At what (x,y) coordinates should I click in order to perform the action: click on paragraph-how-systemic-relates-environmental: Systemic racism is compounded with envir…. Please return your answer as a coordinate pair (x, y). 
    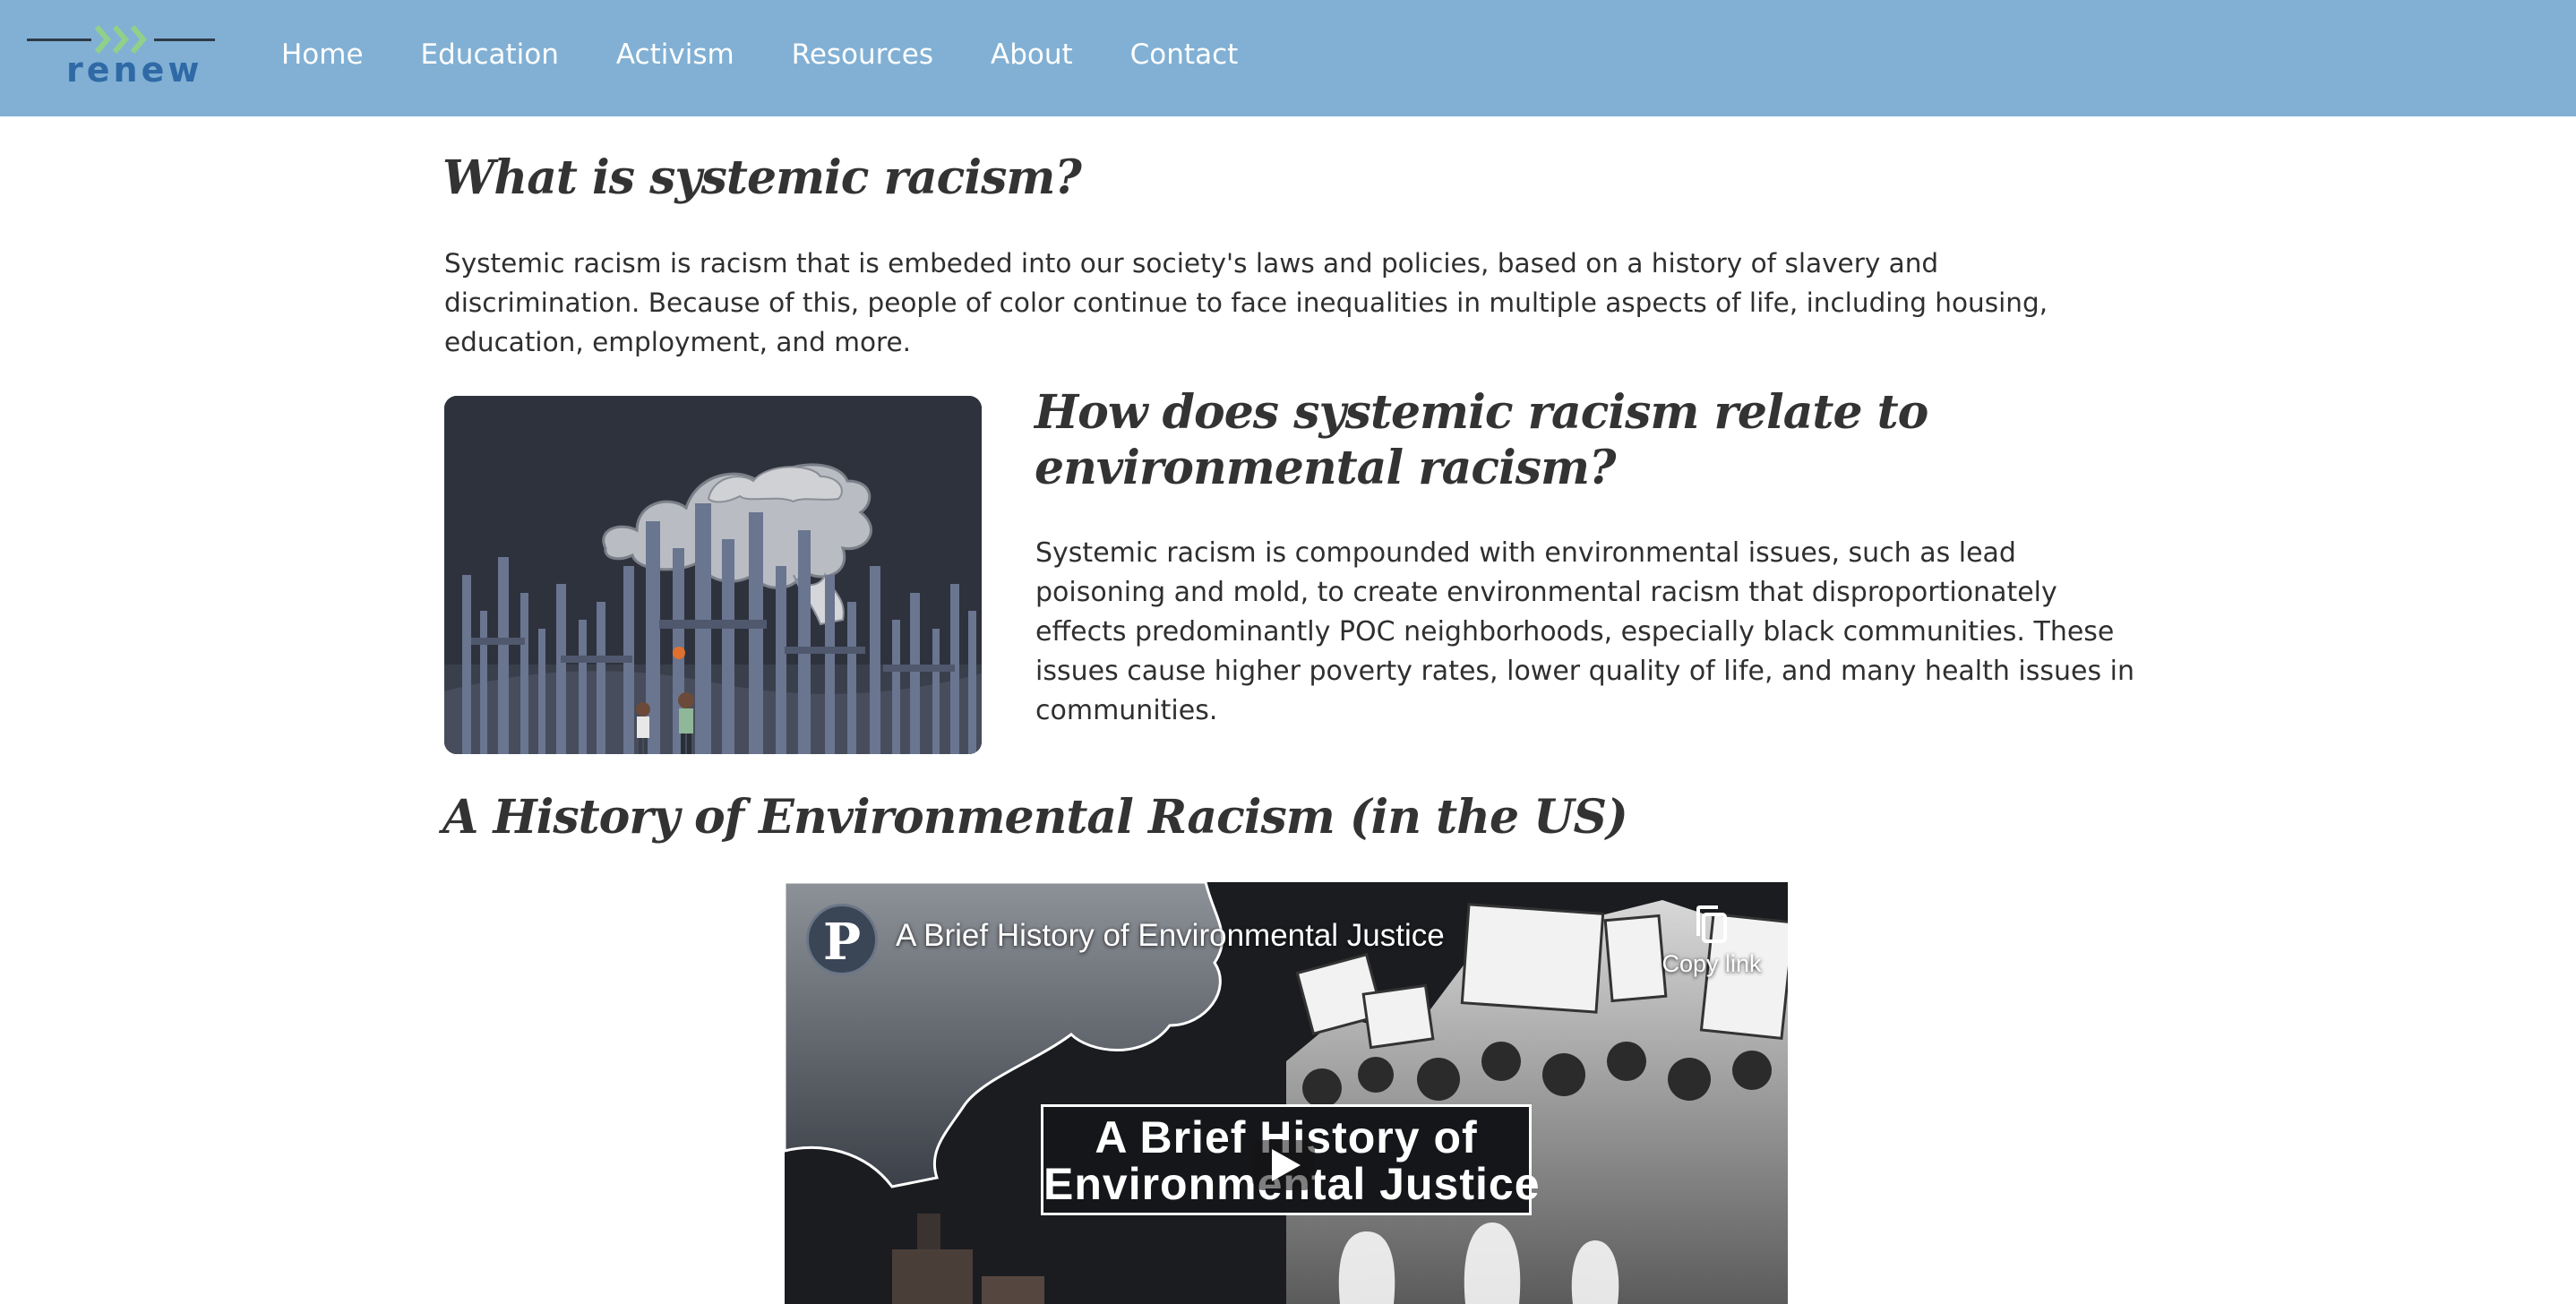
    Looking at the image, I should click on (1585, 631).